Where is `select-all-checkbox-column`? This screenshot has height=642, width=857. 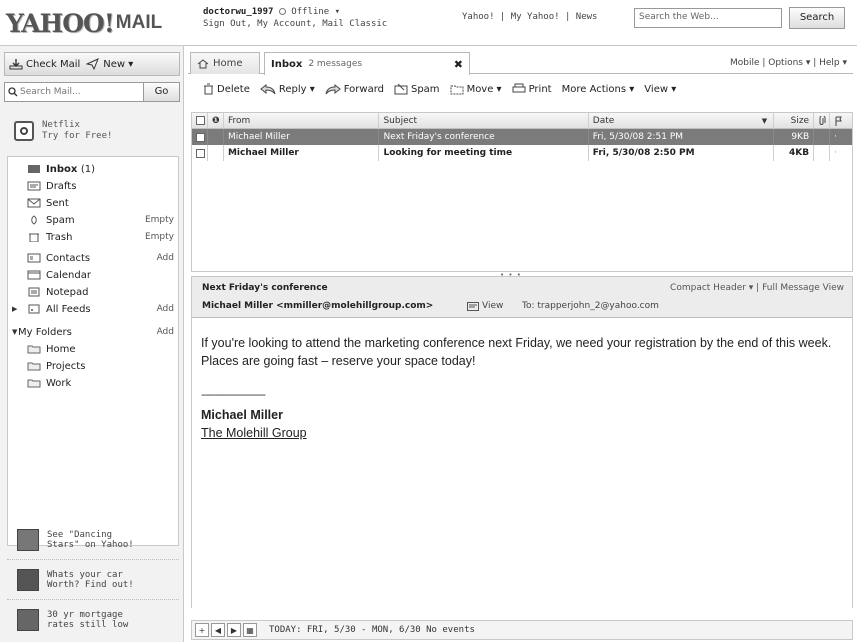
select-all-checkbox-column is located at coordinates (200, 120).